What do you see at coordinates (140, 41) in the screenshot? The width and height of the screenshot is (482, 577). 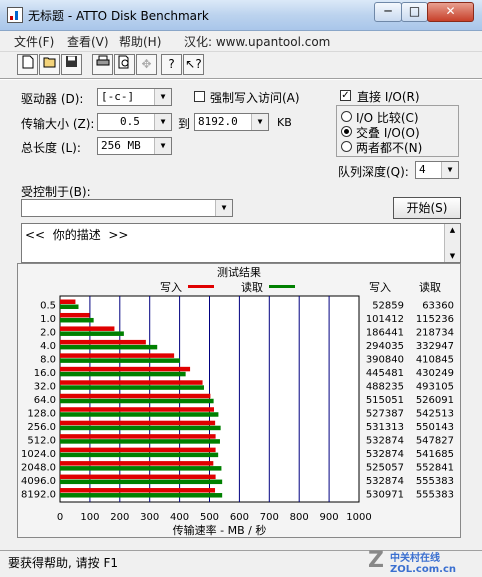 I see `menu-help: 帮助(H)` at bounding box center [140, 41].